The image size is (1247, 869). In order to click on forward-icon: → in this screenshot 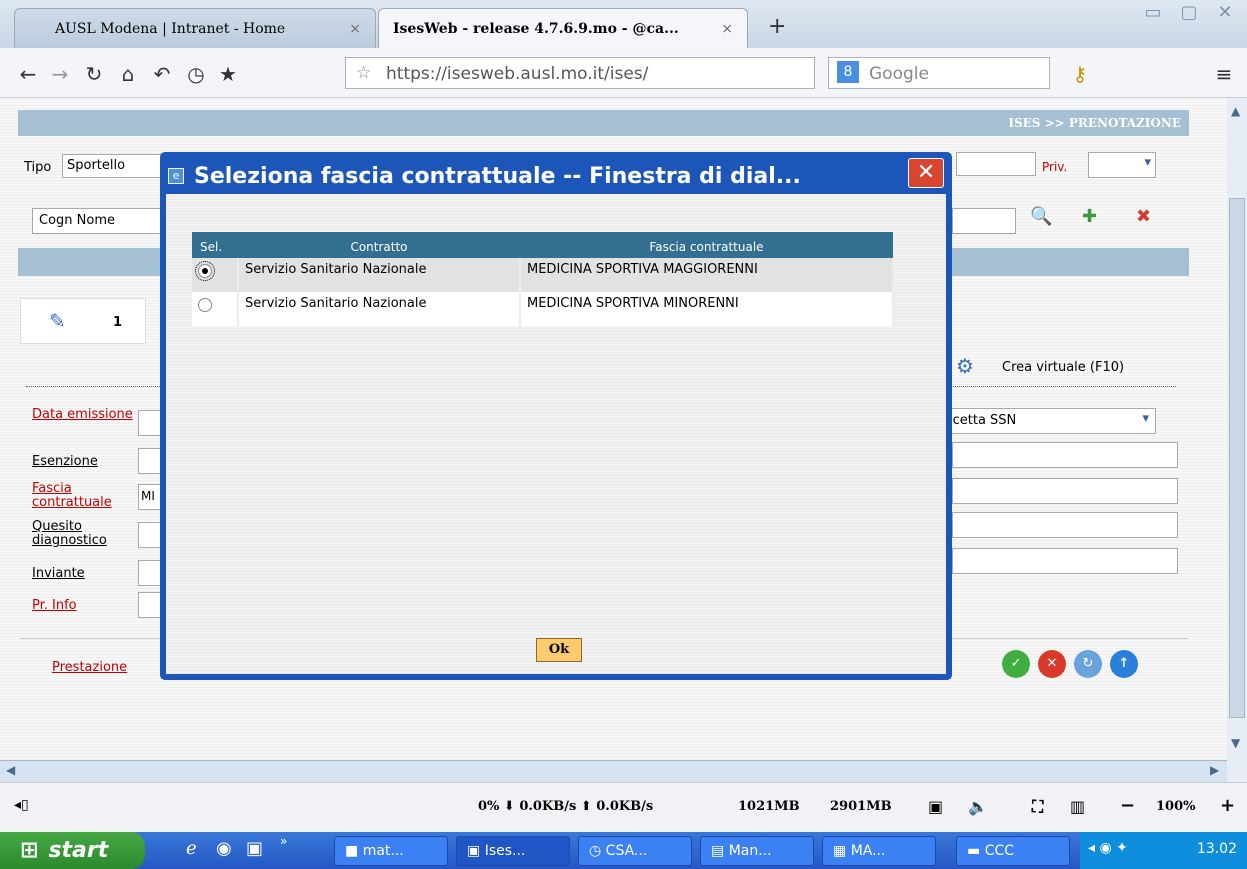, I will do `click(60, 74)`.